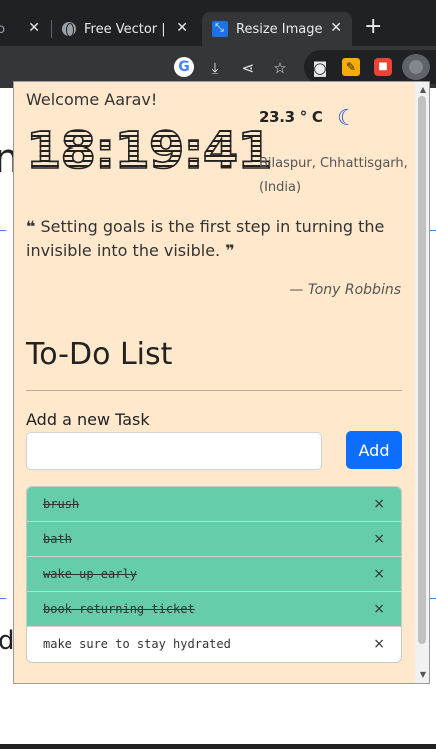  Describe the element at coordinates (291, 117) in the screenshot. I see `temperature: 23.3 ° C` at that location.